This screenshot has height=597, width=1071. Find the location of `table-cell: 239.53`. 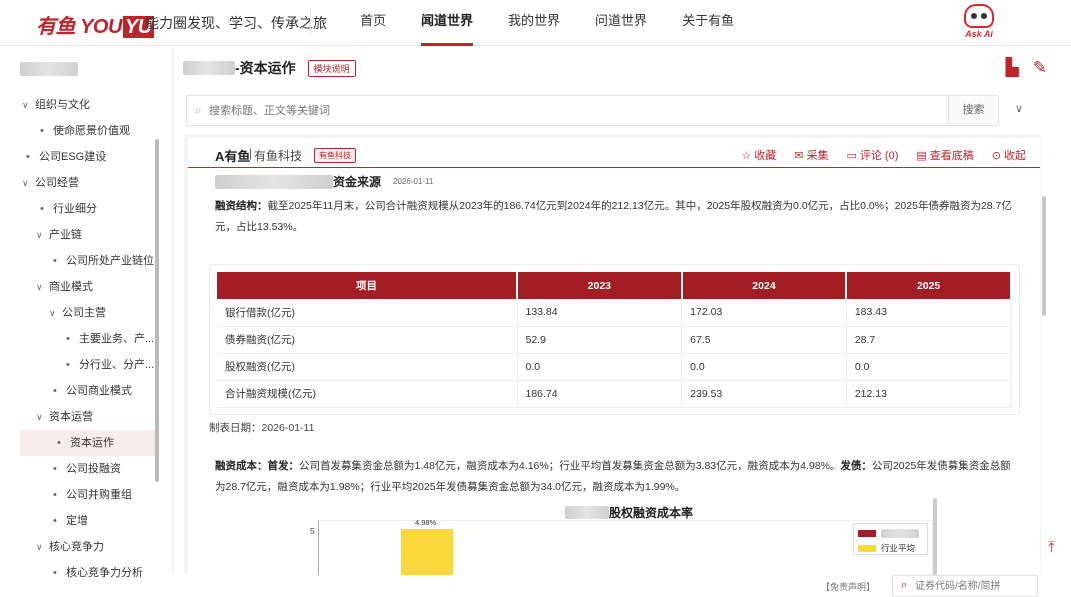

table-cell: 239.53 is located at coordinates (764, 394).